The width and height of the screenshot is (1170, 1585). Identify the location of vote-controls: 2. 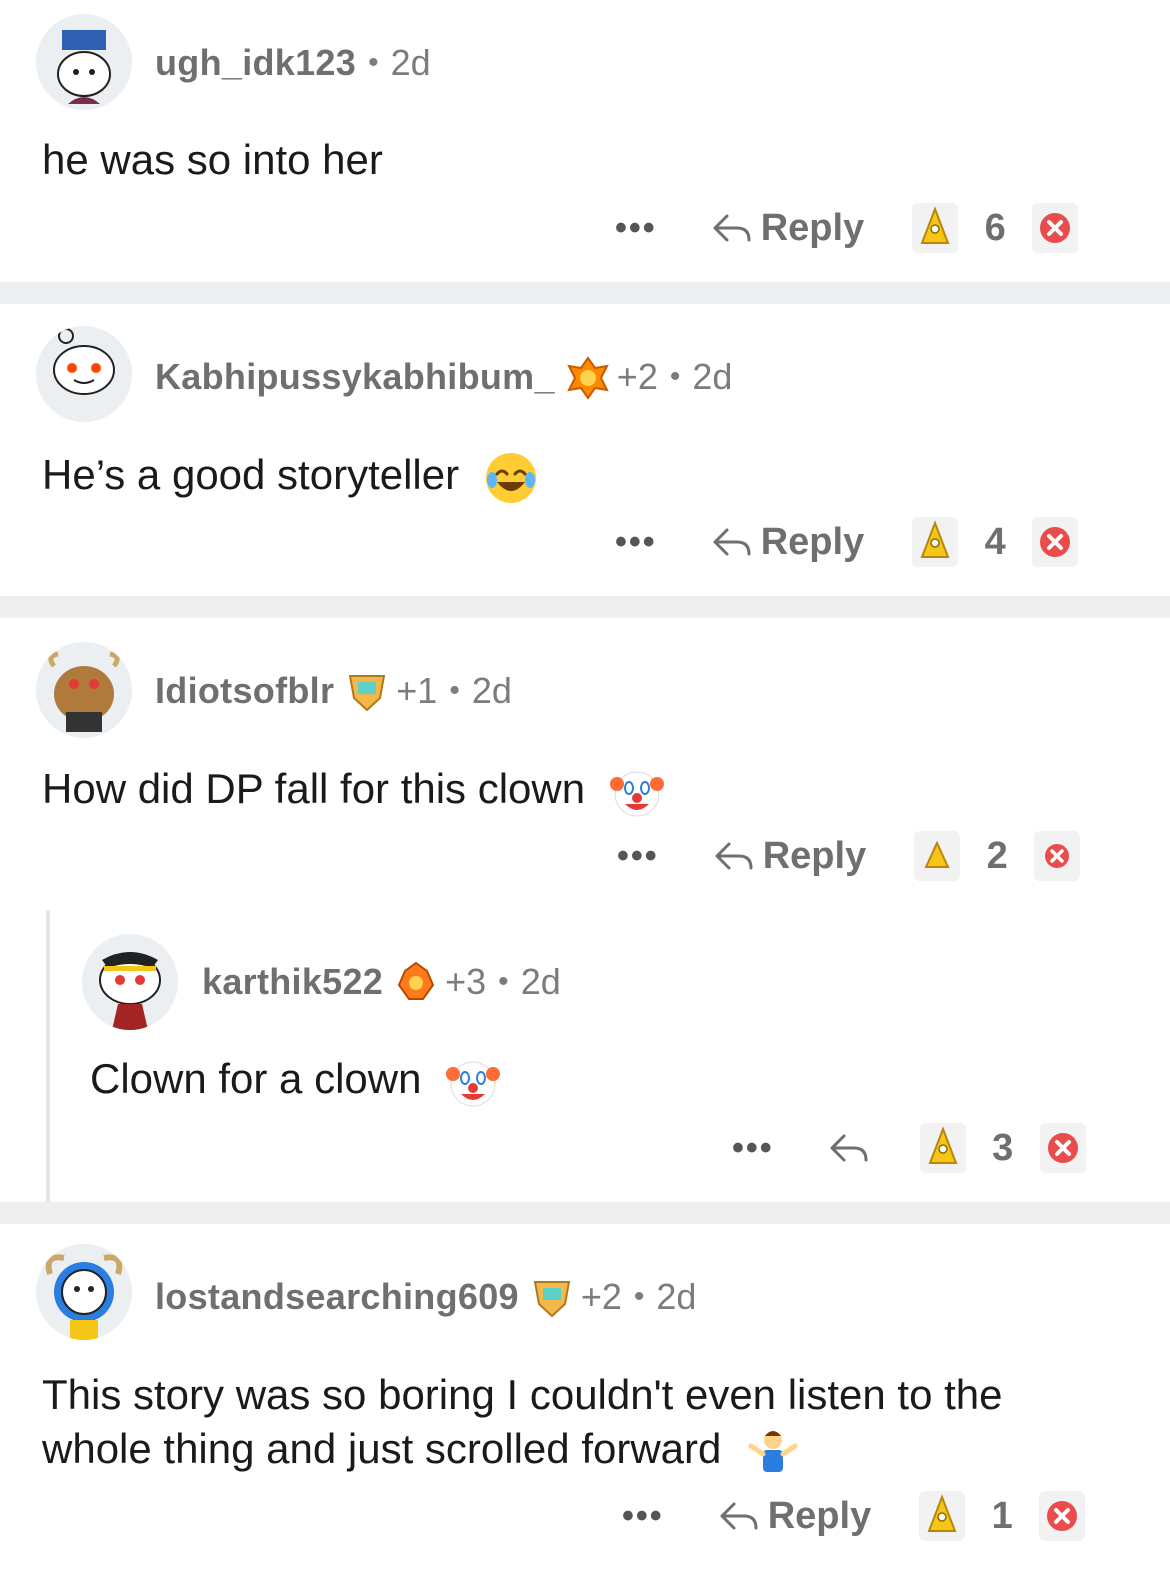
(997, 856).